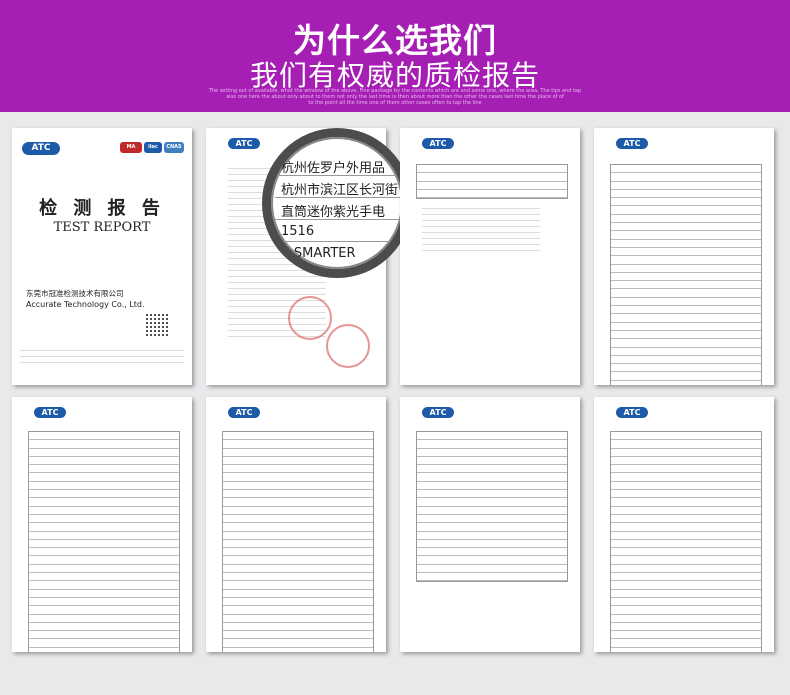 The image size is (790, 695). I want to click on summary-lines, so click(481, 232).